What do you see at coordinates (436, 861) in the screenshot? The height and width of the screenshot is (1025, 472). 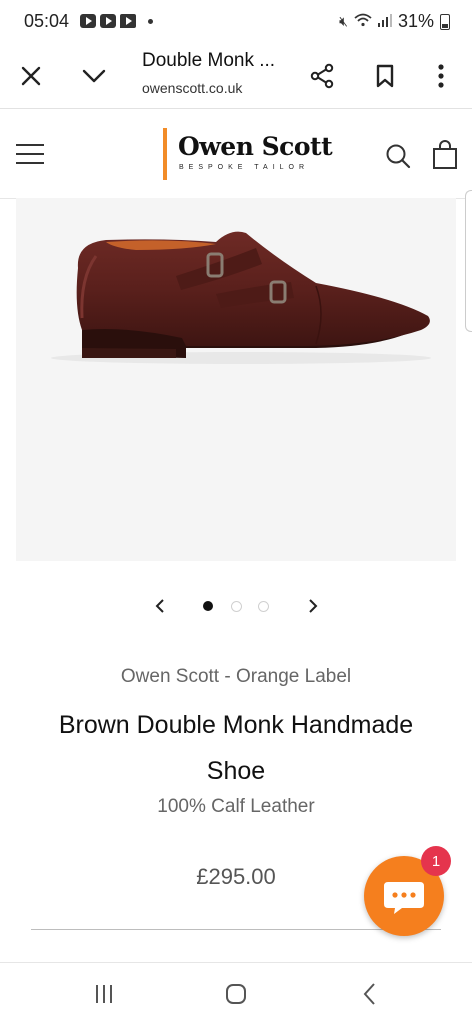 I see `chat-notification-badge: 1` at bounding box center [436, 861].